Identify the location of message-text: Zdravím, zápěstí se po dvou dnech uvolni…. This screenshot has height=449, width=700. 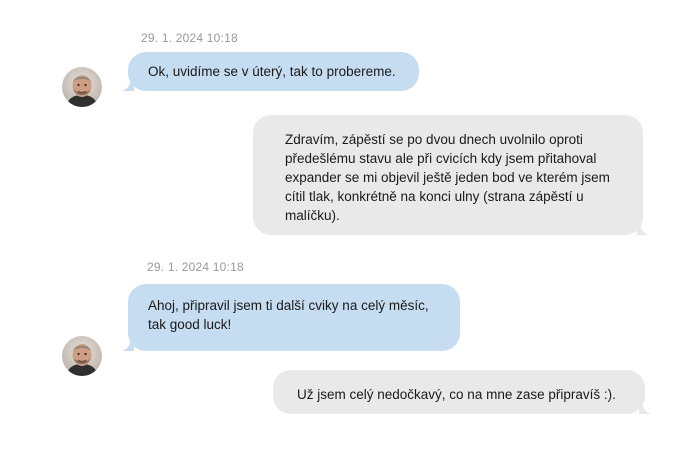
(447, 177).